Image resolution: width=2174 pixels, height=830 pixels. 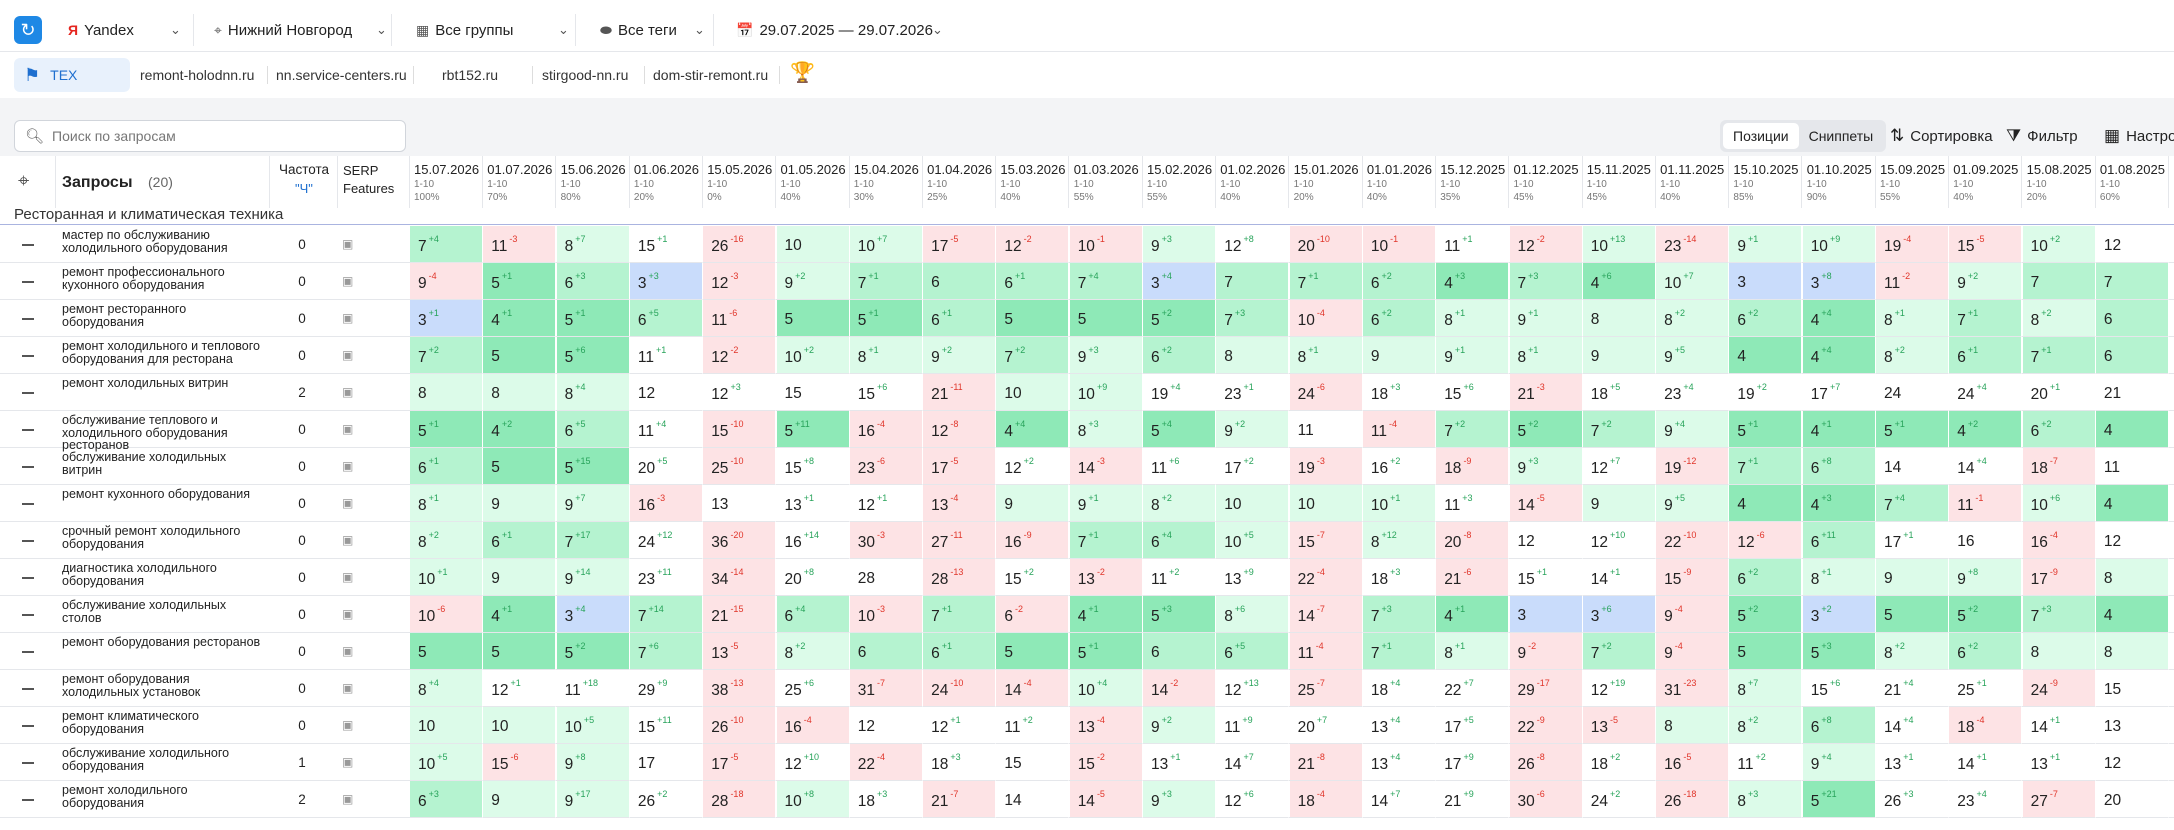 I want to click on position-cell: 16 -5, so click(x=1693, y=762).